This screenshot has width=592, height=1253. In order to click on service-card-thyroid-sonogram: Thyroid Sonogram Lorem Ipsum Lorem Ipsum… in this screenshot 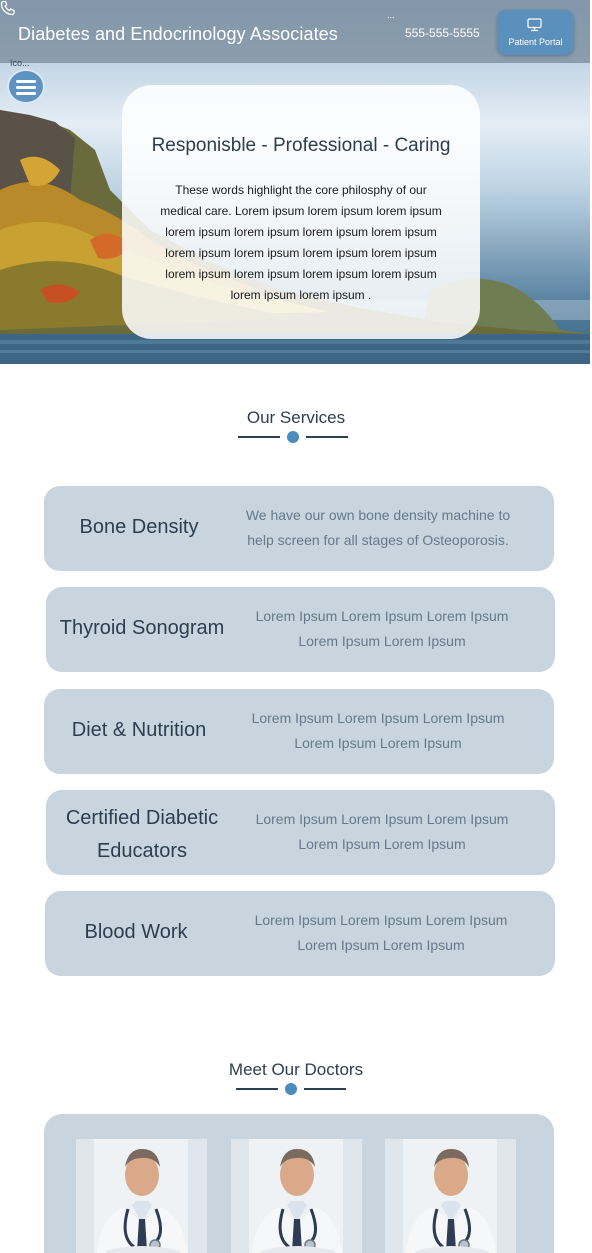, I will do `click(300, 629)`.